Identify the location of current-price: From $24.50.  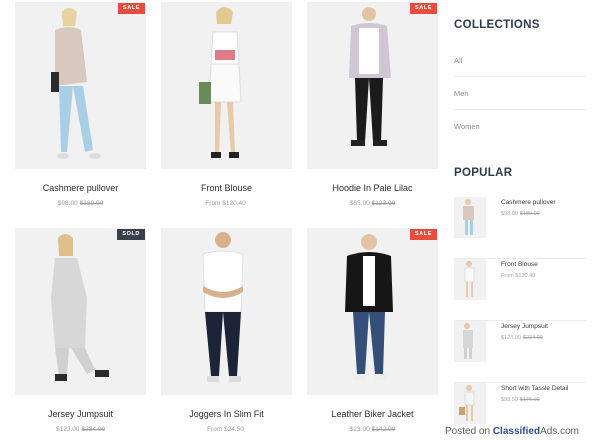
(225, 429).